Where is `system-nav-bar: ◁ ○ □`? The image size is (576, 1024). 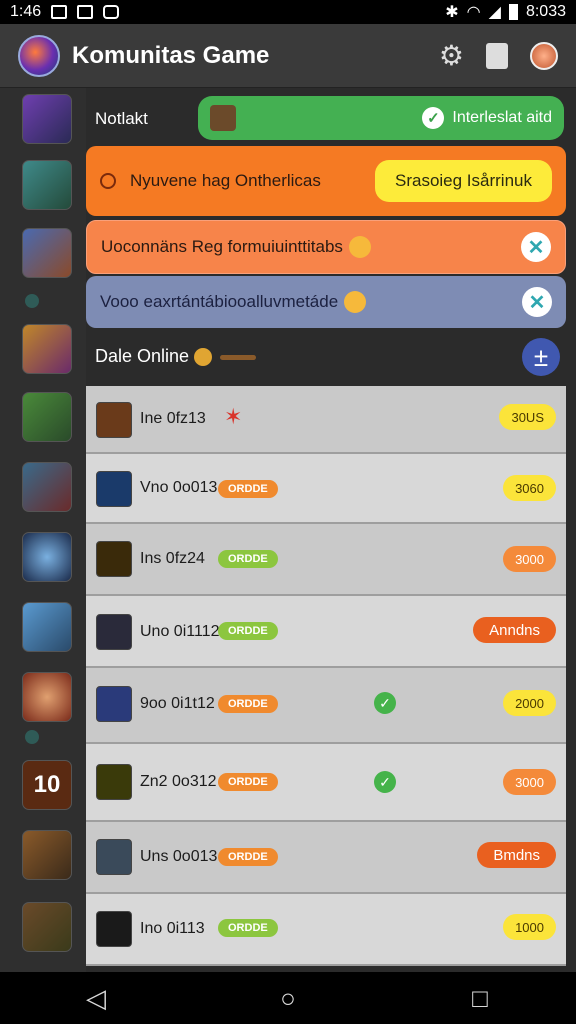
system-nav-bar: ◁ ○ □ is located at coordinates (288, 998).